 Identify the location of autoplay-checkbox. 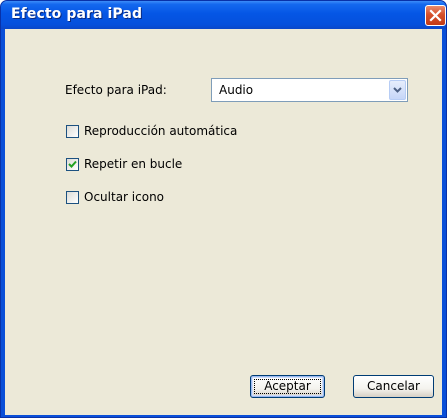
(72, 131).